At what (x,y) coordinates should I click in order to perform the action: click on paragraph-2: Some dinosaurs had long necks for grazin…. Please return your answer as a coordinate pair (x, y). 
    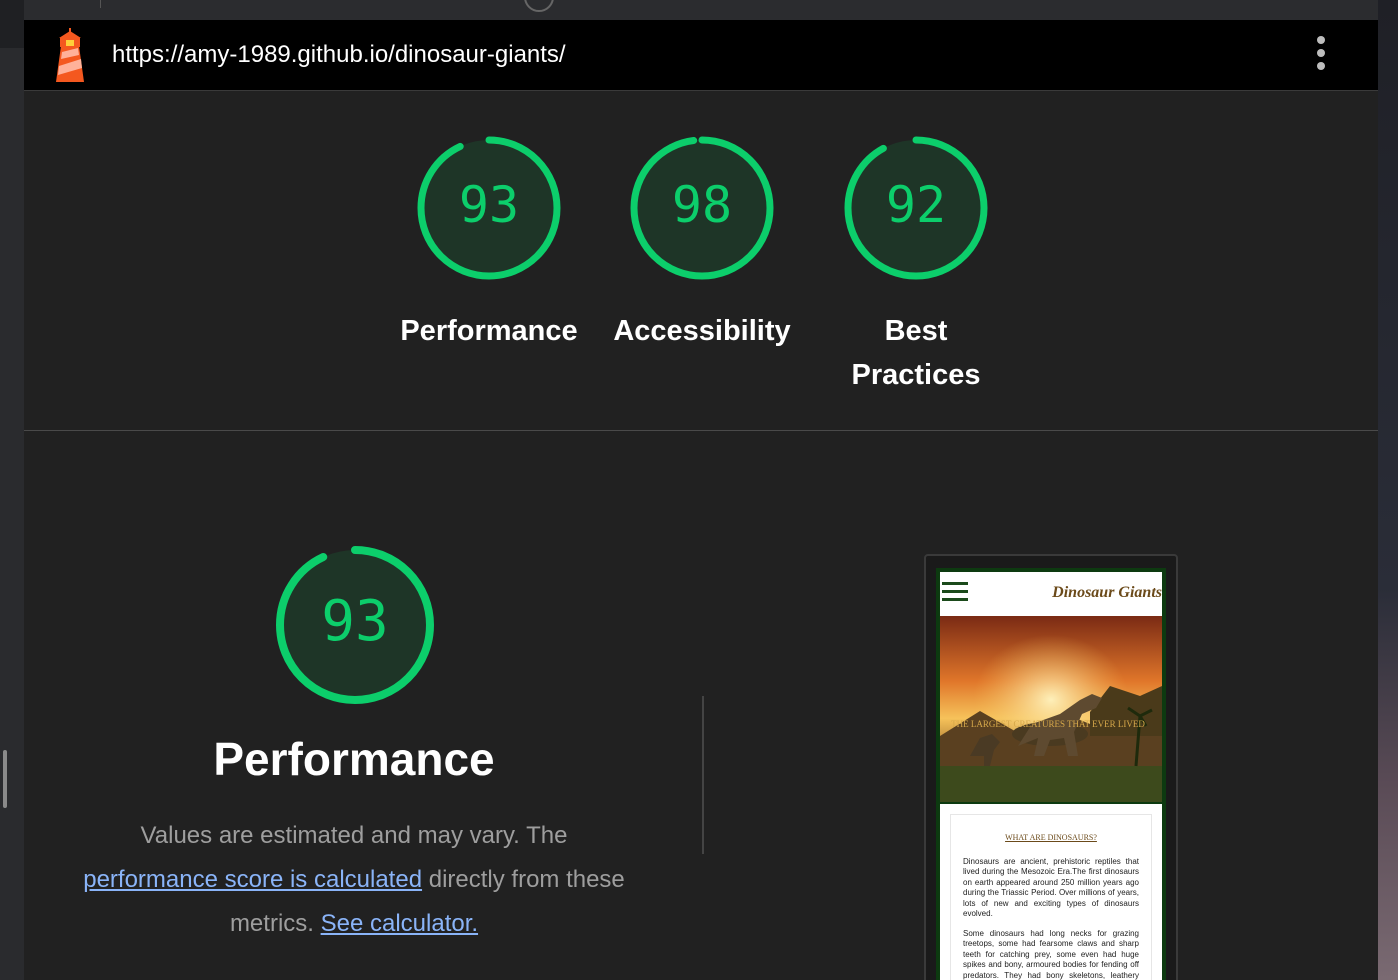
    Looking at the image, I should click on (1051, 954).